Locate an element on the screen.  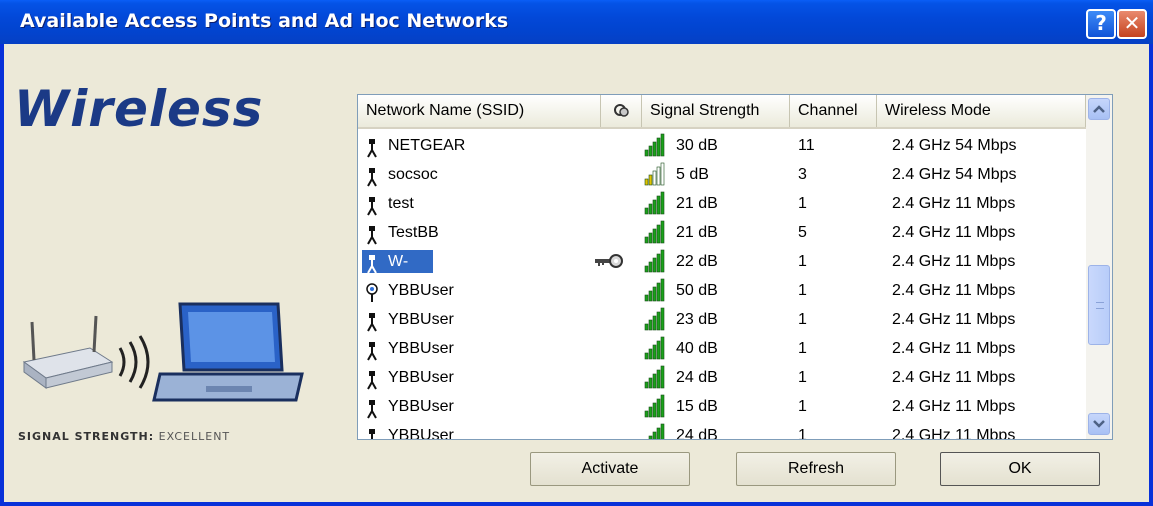
signal-value: 23 dB is located at coordinates (697, 319).